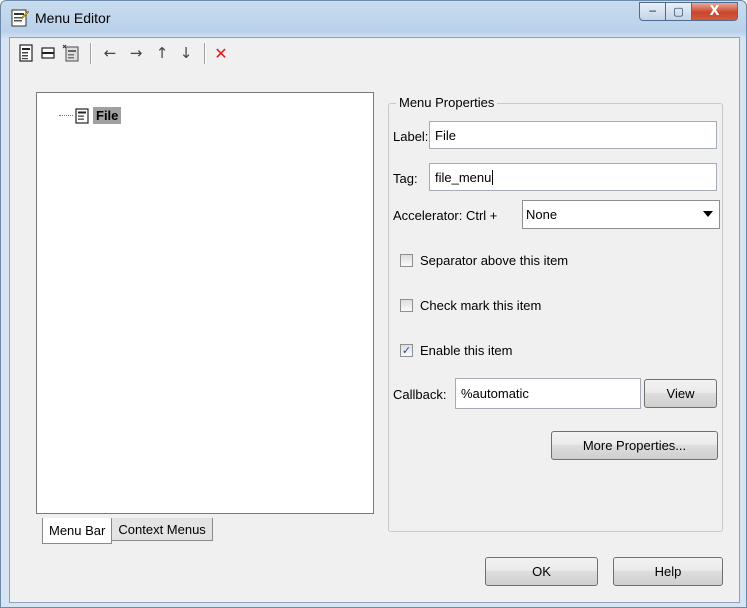  I want to click on move-left-icon: ←, so click(110, 53).